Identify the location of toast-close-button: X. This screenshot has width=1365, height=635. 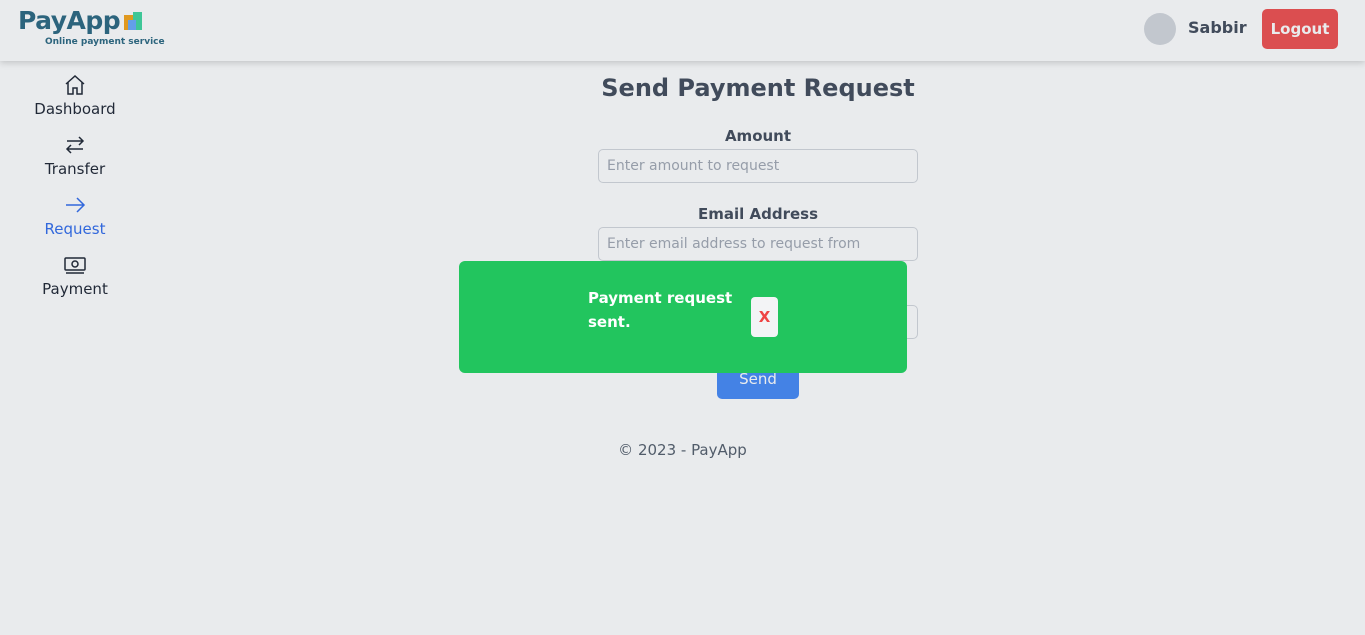
(764, 317).